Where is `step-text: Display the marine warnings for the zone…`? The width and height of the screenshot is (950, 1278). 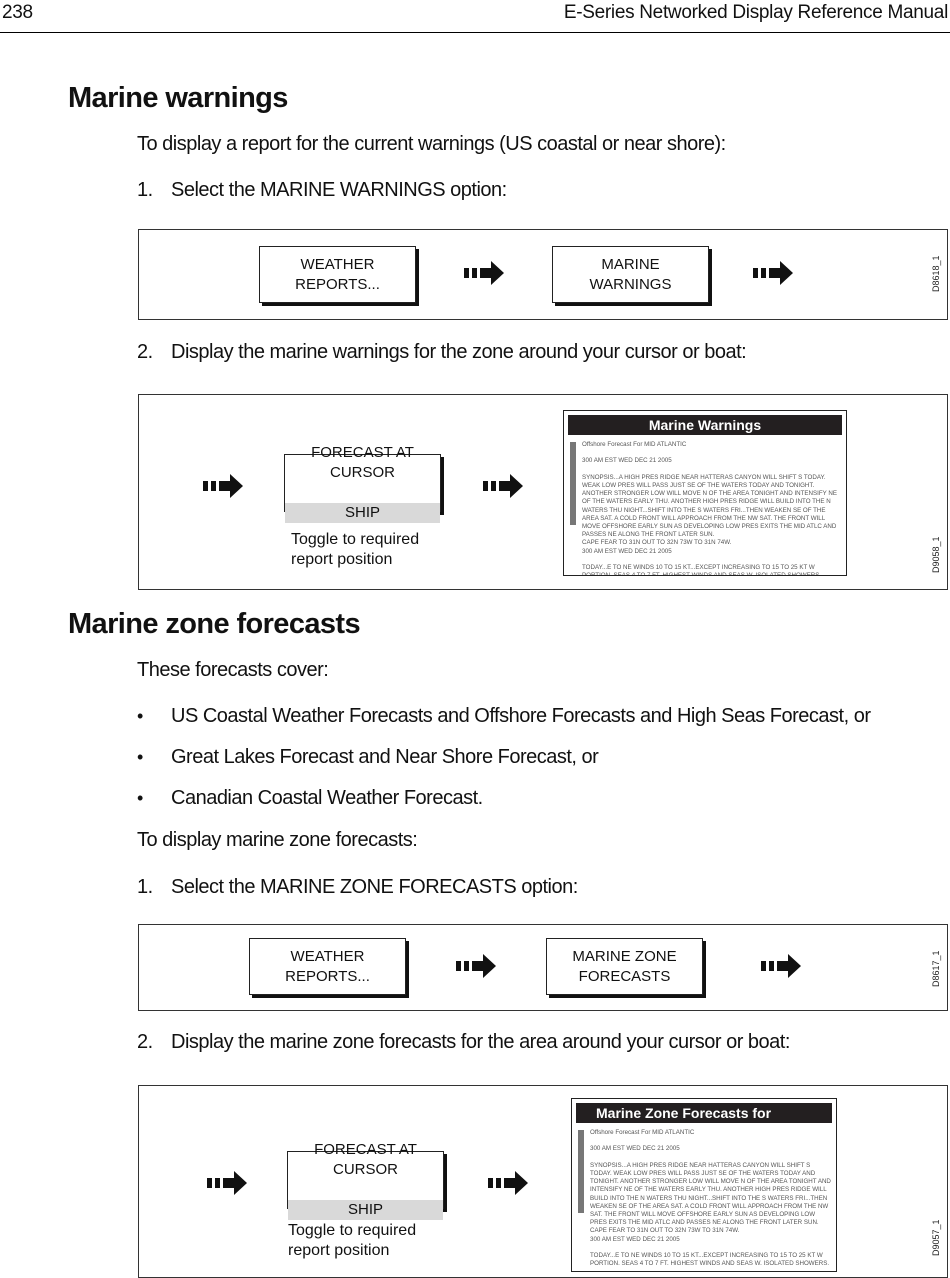
step-text: Display the marine warnings for the zone… is located at coordinates (459, 352).